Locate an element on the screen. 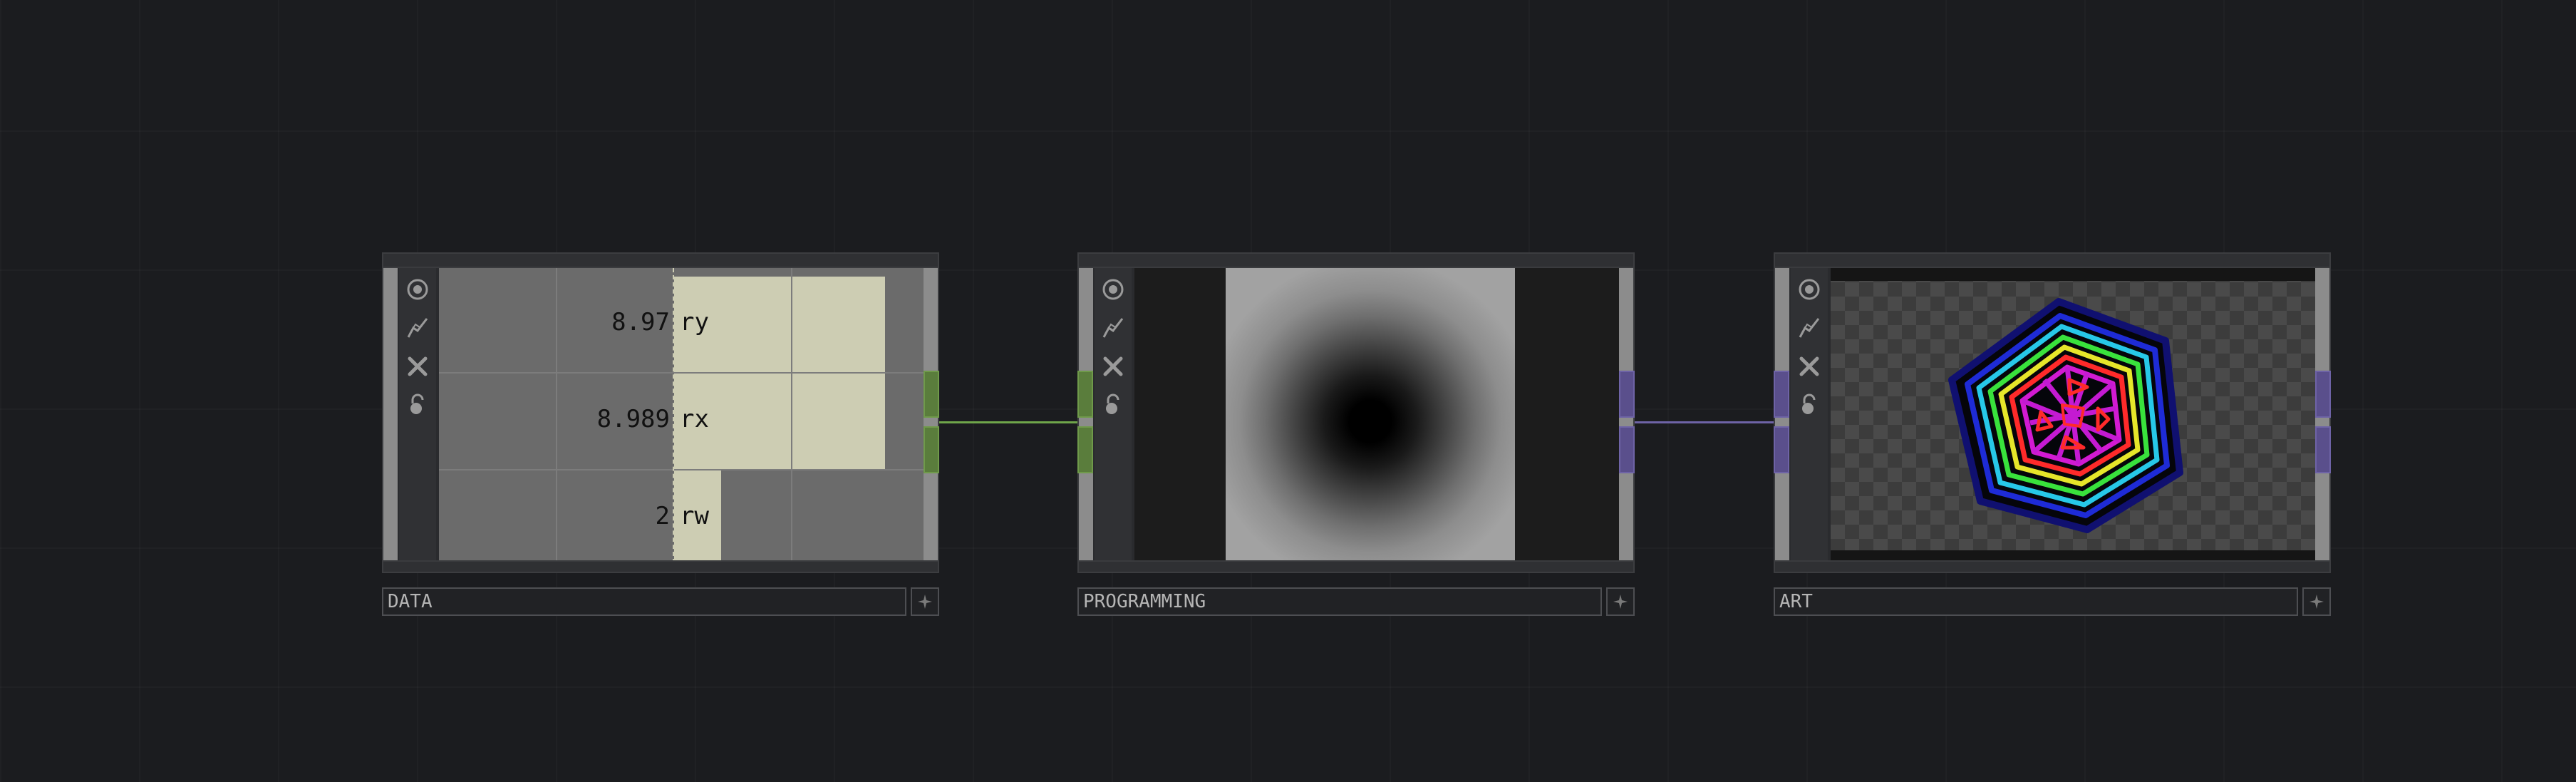 This screenshot has height=782, width=2576. wire-data-to-programming is located at coordinates (1009, 422).